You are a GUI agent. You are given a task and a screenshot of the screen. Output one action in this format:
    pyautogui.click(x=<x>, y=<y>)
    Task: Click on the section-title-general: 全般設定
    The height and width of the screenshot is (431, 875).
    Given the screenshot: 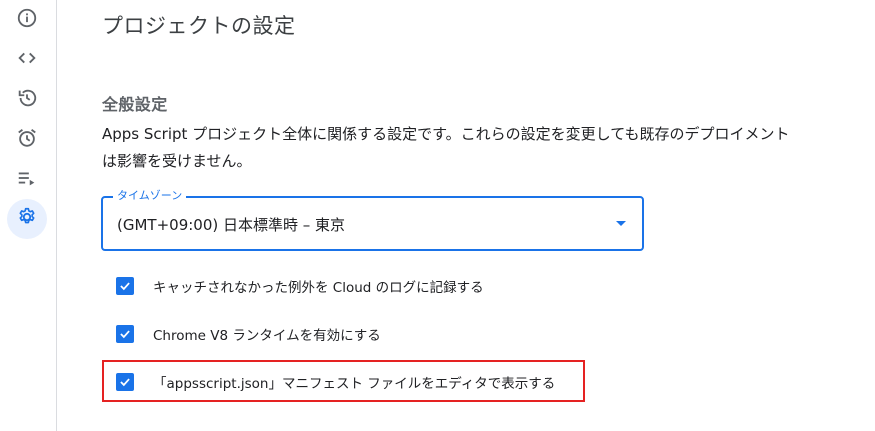 What is the action you would take?
    pyautogui.click(x=135, y=104)
    